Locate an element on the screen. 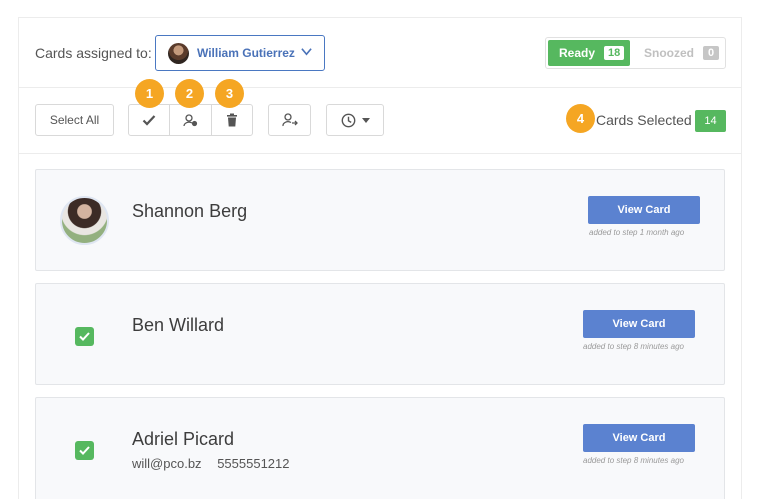  person-photo is located at coordinates (84, 220).